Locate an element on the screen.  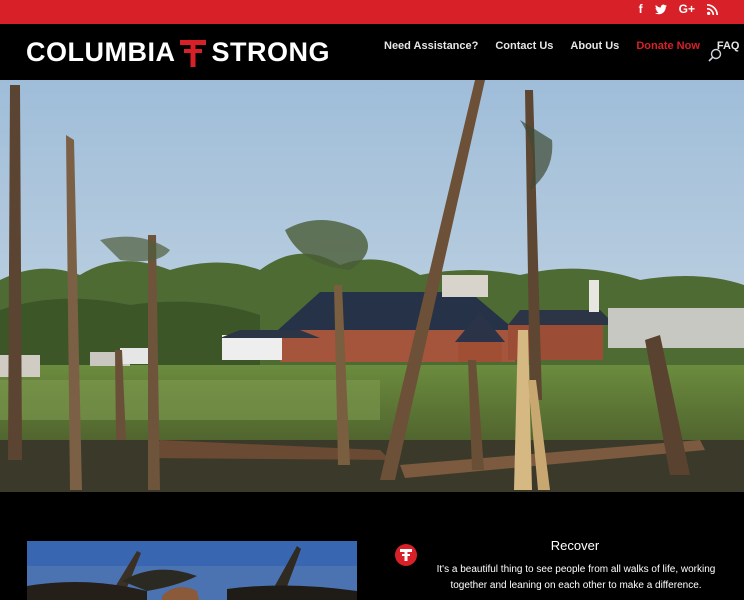
recover-cross-icon is located at coordinates (406, 555).